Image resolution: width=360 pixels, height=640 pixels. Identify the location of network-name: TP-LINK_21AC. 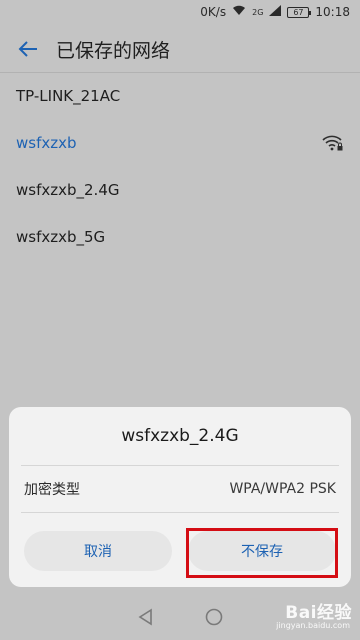
(68, 95).